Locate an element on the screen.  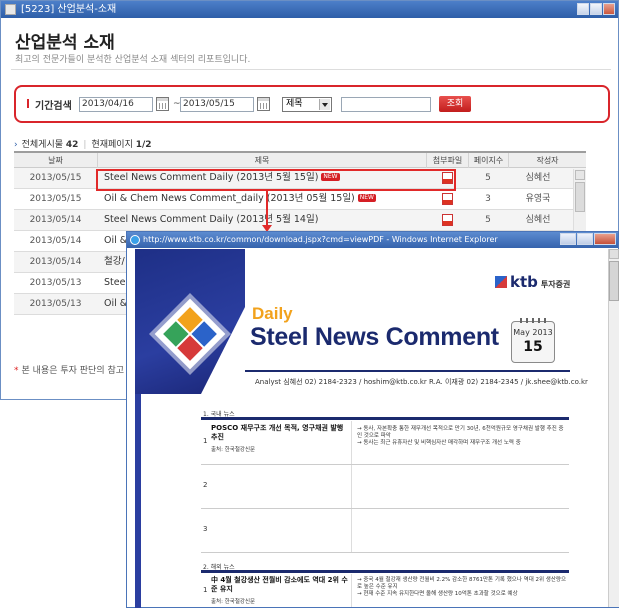
date-to-input: 2013/05/15 is located at coordinates (217, 104).